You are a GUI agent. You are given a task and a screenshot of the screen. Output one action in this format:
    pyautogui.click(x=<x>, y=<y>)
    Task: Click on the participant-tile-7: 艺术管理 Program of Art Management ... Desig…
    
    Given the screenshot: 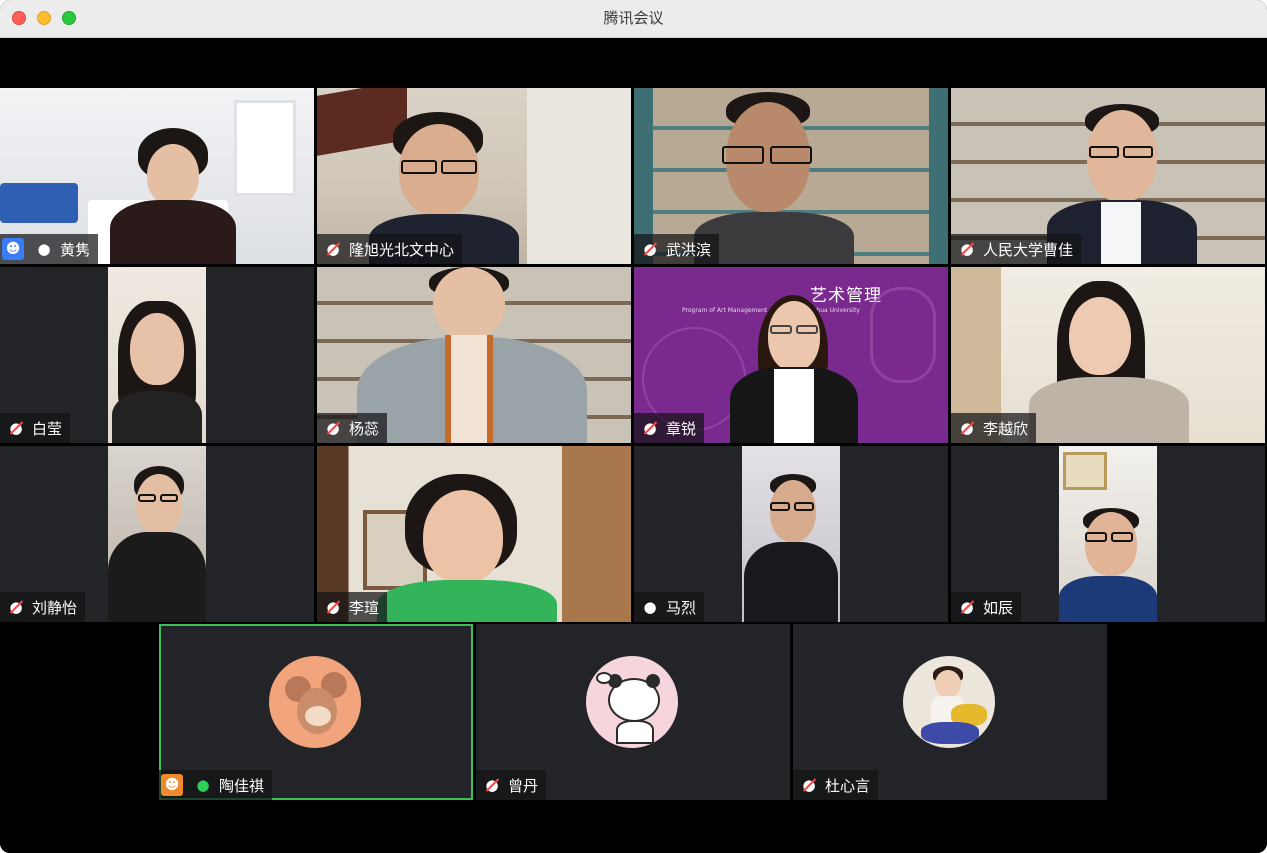 What is the action you would take?
    pyautogui.click(x=791, y=355)
    